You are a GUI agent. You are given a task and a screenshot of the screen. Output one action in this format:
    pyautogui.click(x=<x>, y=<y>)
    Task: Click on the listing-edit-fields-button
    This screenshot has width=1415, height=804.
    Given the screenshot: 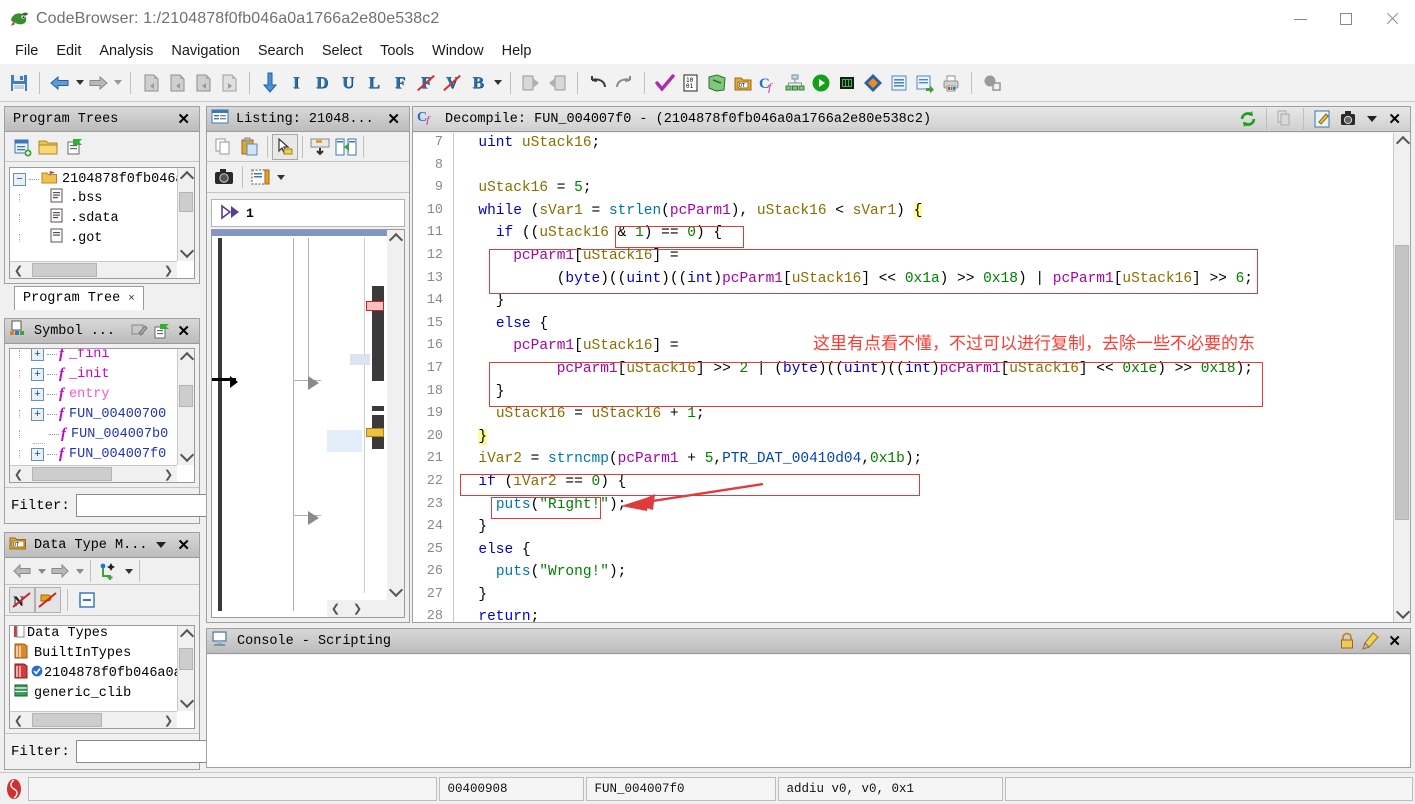 What is the action you would take?
    pyautogui.click(x=320, y=147)
    